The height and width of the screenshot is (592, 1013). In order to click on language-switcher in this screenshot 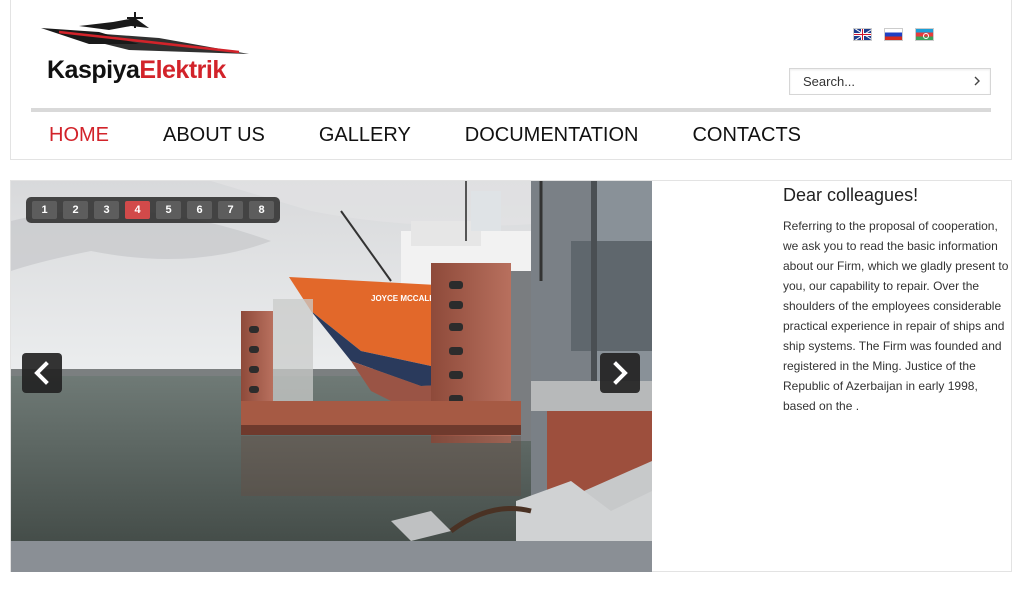, I will do `click(893, 34)`.